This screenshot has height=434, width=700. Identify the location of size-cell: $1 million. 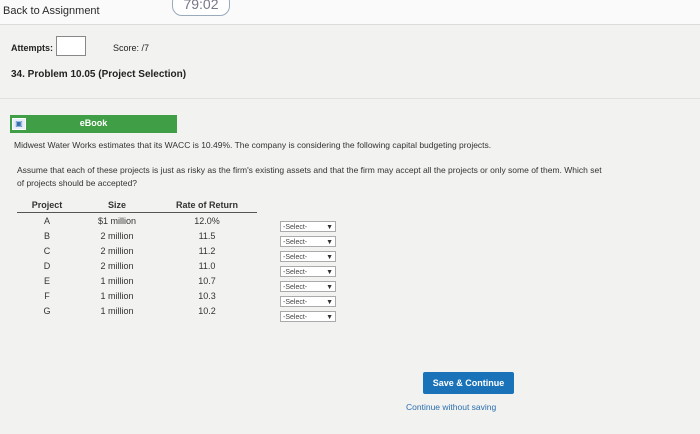
(117, 220).